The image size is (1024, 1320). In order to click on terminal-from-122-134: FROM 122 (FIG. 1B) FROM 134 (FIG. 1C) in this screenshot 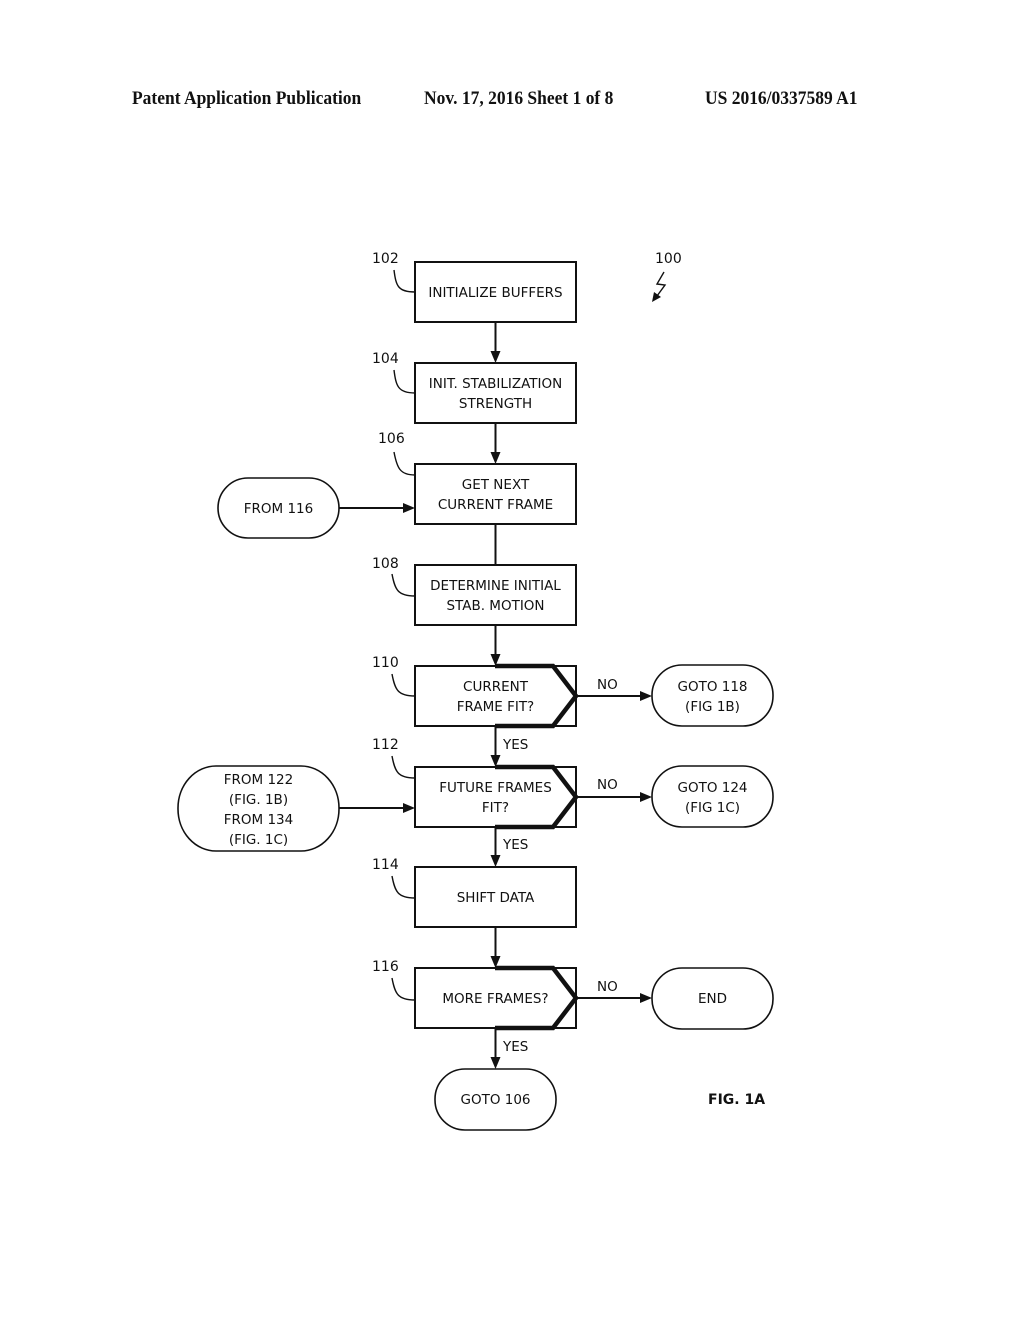, I will do `click(258, 808)`.